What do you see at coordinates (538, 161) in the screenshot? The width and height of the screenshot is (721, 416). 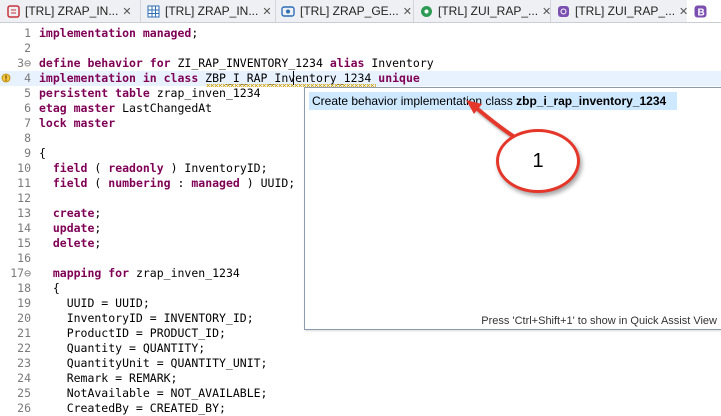 I see `callout-badge: 1` at bounding box center [538, 161].